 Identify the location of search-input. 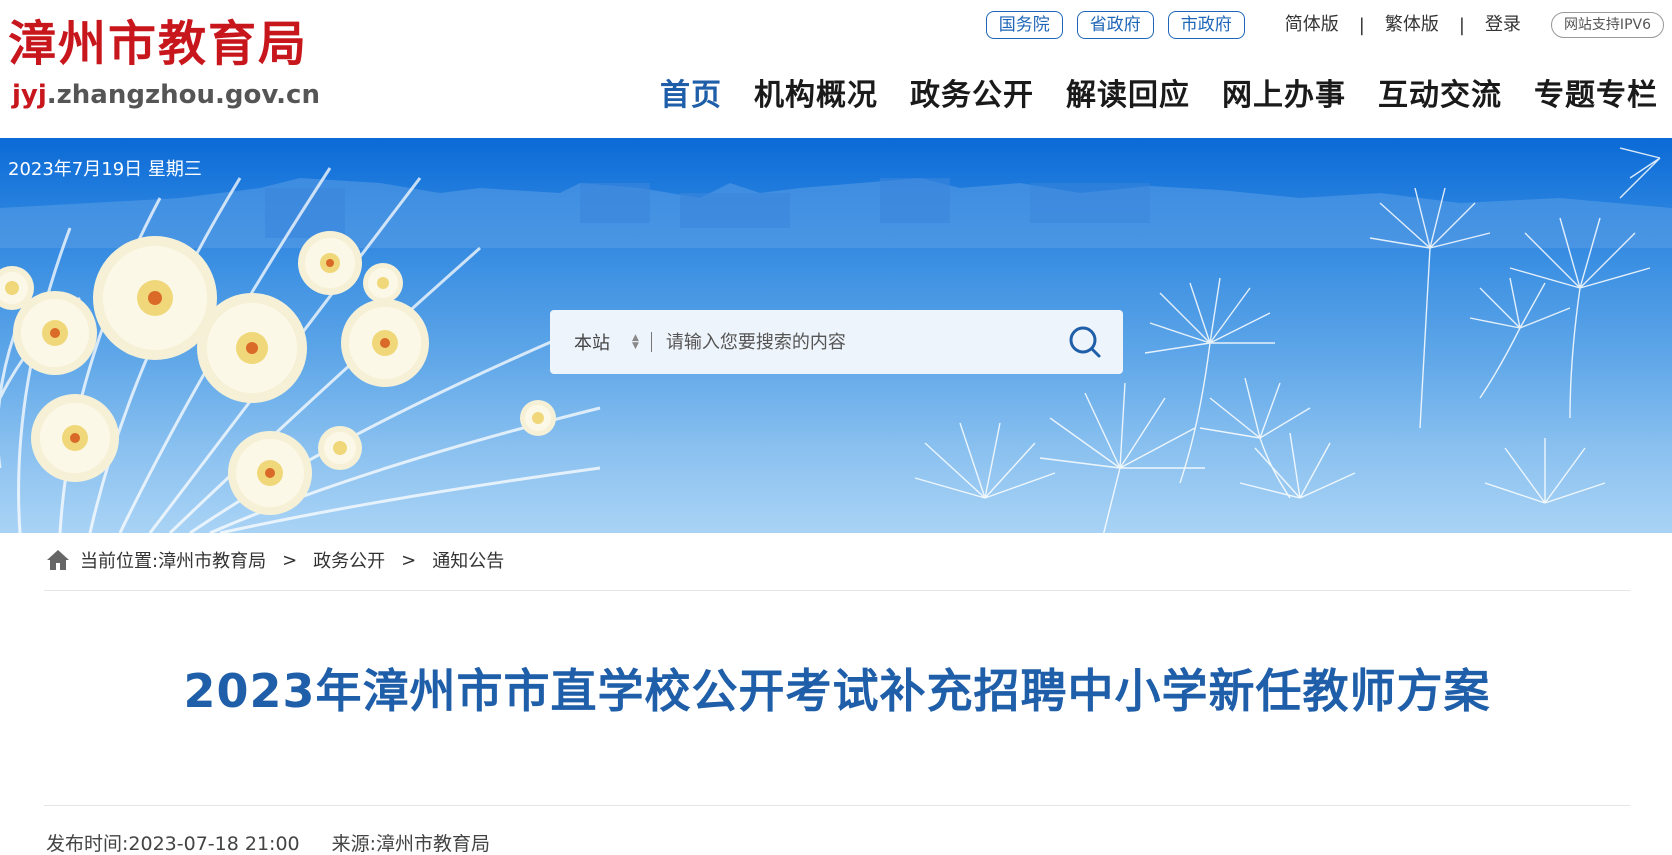
(855, 342).